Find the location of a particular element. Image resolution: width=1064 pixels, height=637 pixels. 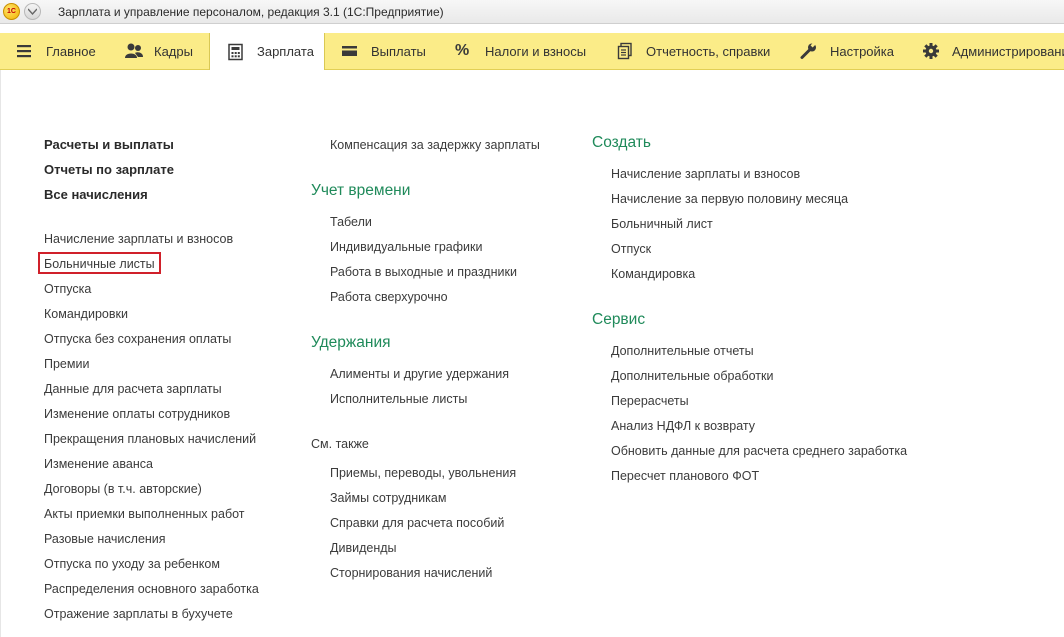

nav-link: Сторнирования начислений is located at coordinates (411, 573).